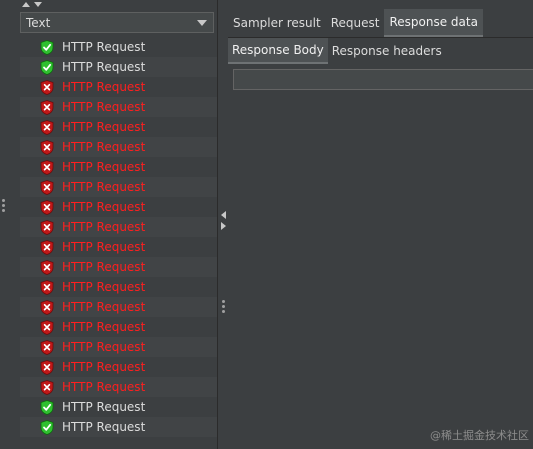 The width and height of the screenshot is (533, 449). I want to click on resize-grip-icon, so click(3, 206).